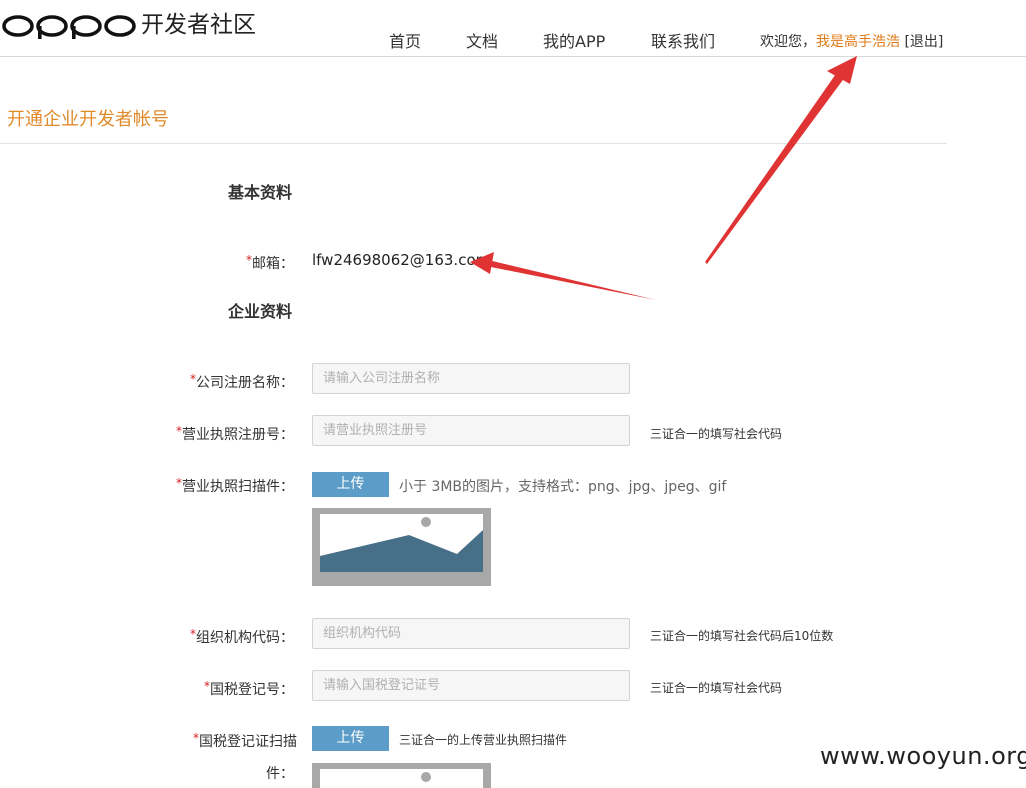 This screenshot has width=1026, height=788. What do you see at coordinates (242, 381) in the screenshot?
I see `company-name-label: *公司注册名称：` at bounding box center [242, 381].